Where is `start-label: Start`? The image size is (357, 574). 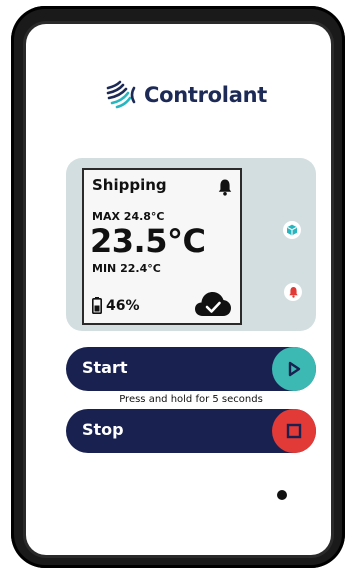
start-label: Start is located at coordinates (105, 367).